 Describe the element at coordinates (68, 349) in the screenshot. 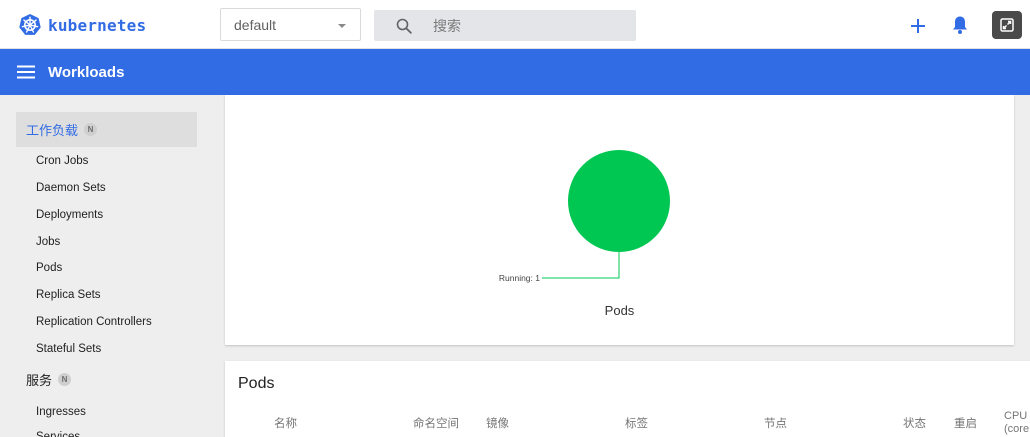

I see `sidebar-item-stateful-sets: Stateful Sets` at that location.